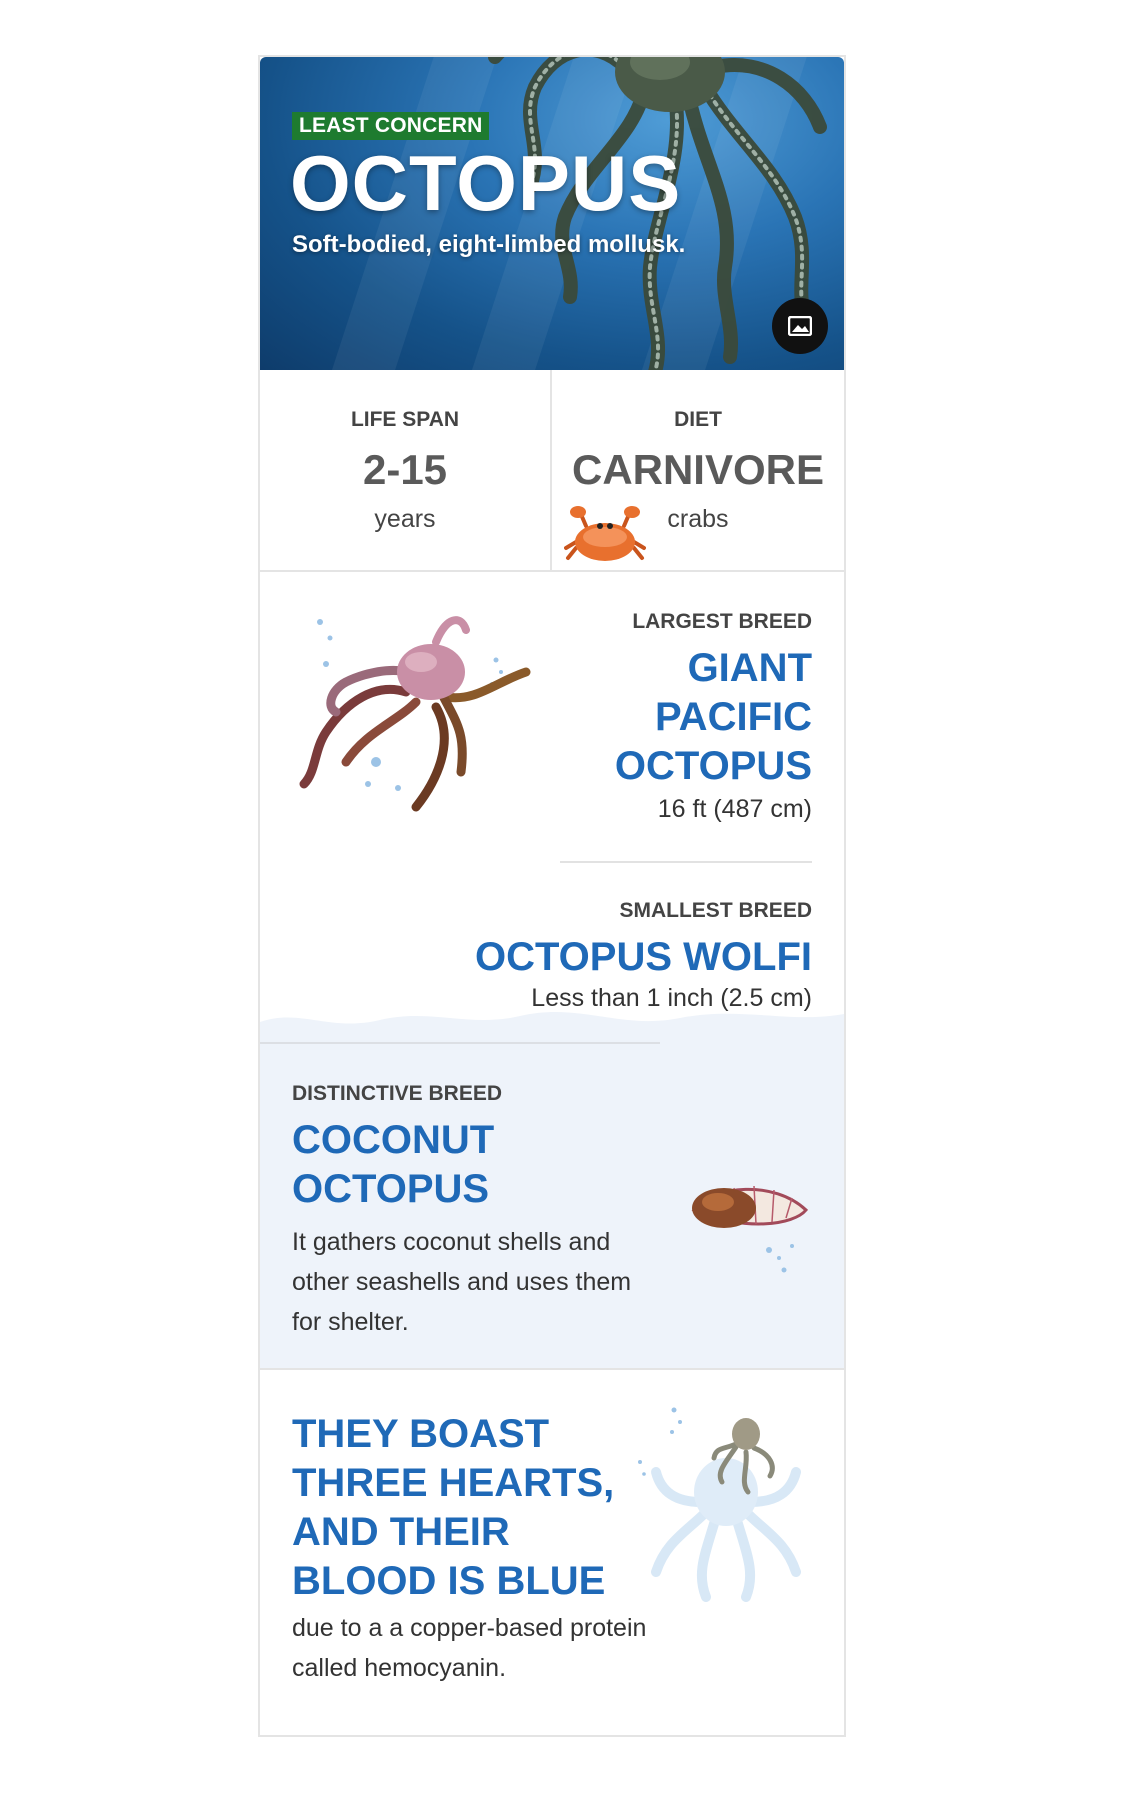  Describe the element at coordinates (698, 419) in the screenshot. I see `diet-label: DIET` at that location.